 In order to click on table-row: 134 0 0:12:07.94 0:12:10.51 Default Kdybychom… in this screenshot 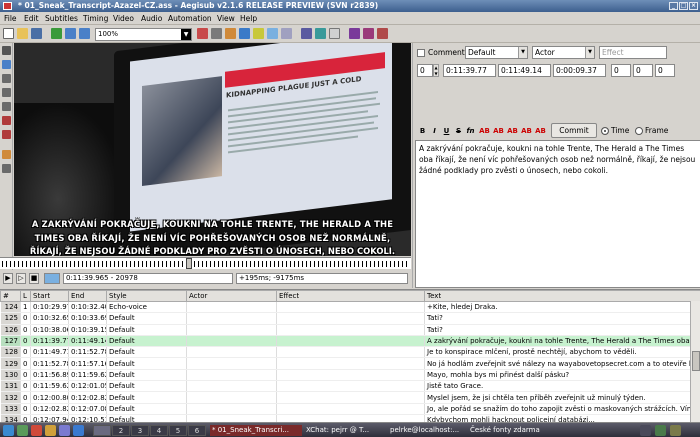, I will do `click(350, 418)`.